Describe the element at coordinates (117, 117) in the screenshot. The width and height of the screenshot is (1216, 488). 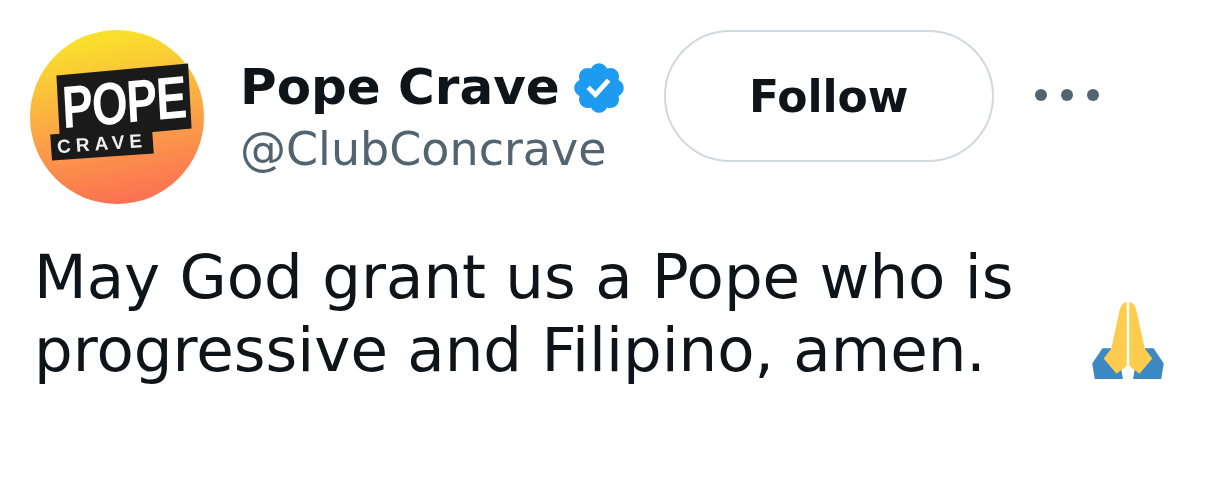
I see `avatar-logo: POPE CRAVE` at that location.